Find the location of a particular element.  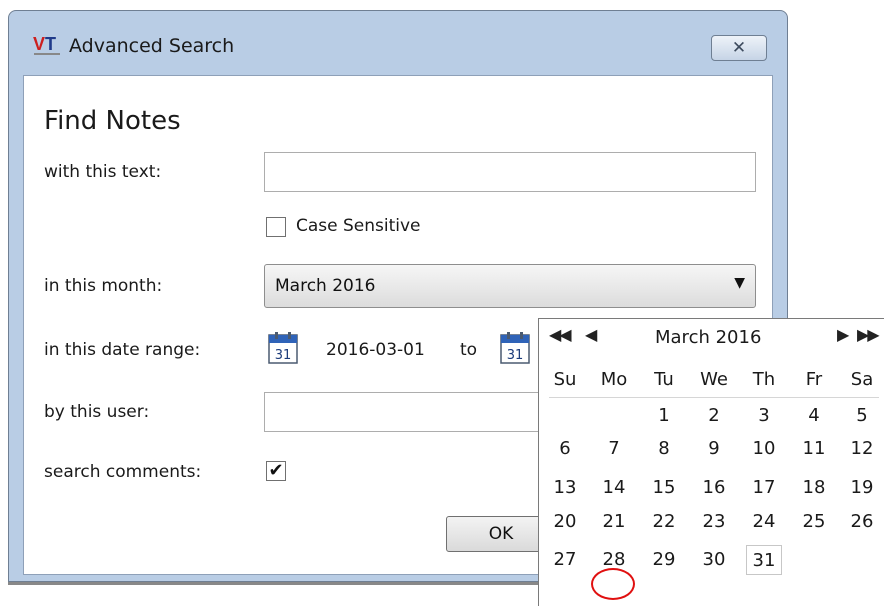

weekday-header: Tu is located at coordinates (664, 379).